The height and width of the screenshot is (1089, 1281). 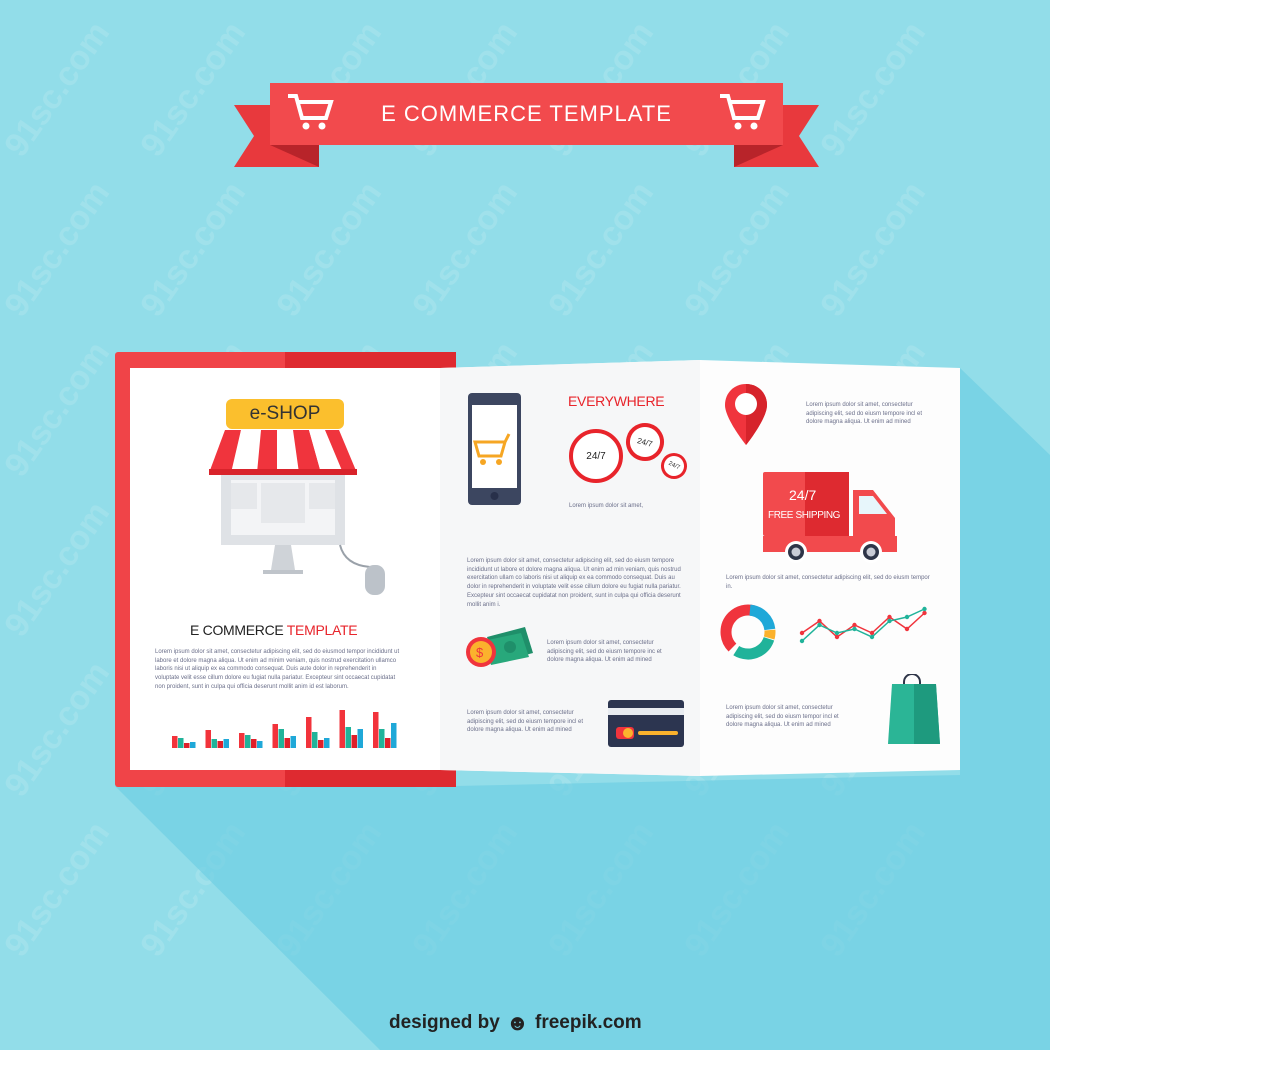 What do you see at coordinates (494, 449) in the screenshot?
I see `smartphone-cart-icon` at bounding box center [494, 449].